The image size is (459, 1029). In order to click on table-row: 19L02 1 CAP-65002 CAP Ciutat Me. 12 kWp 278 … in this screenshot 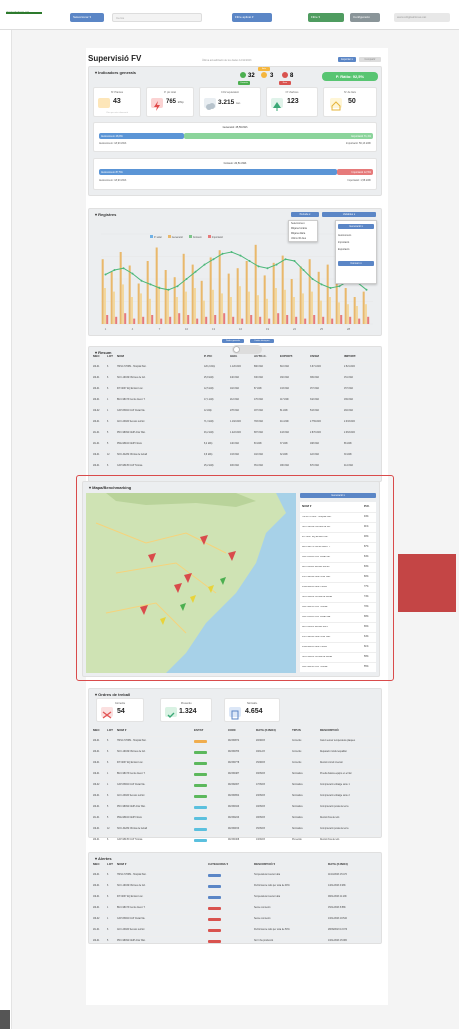, I will do `click(235, 410)`.